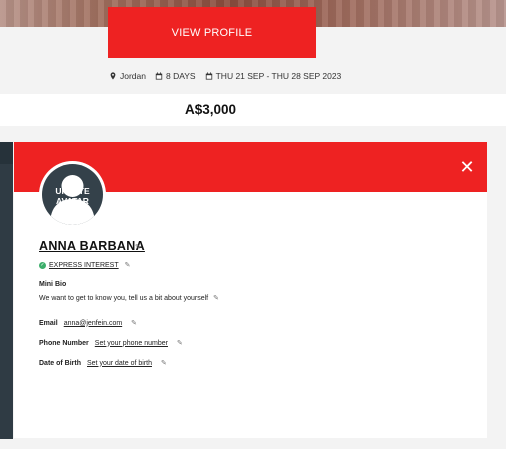 The height and width of the screenshot is (449, 506). I want to click on email-field: Email anna@jenfein.com ✎, so click(88, 323).